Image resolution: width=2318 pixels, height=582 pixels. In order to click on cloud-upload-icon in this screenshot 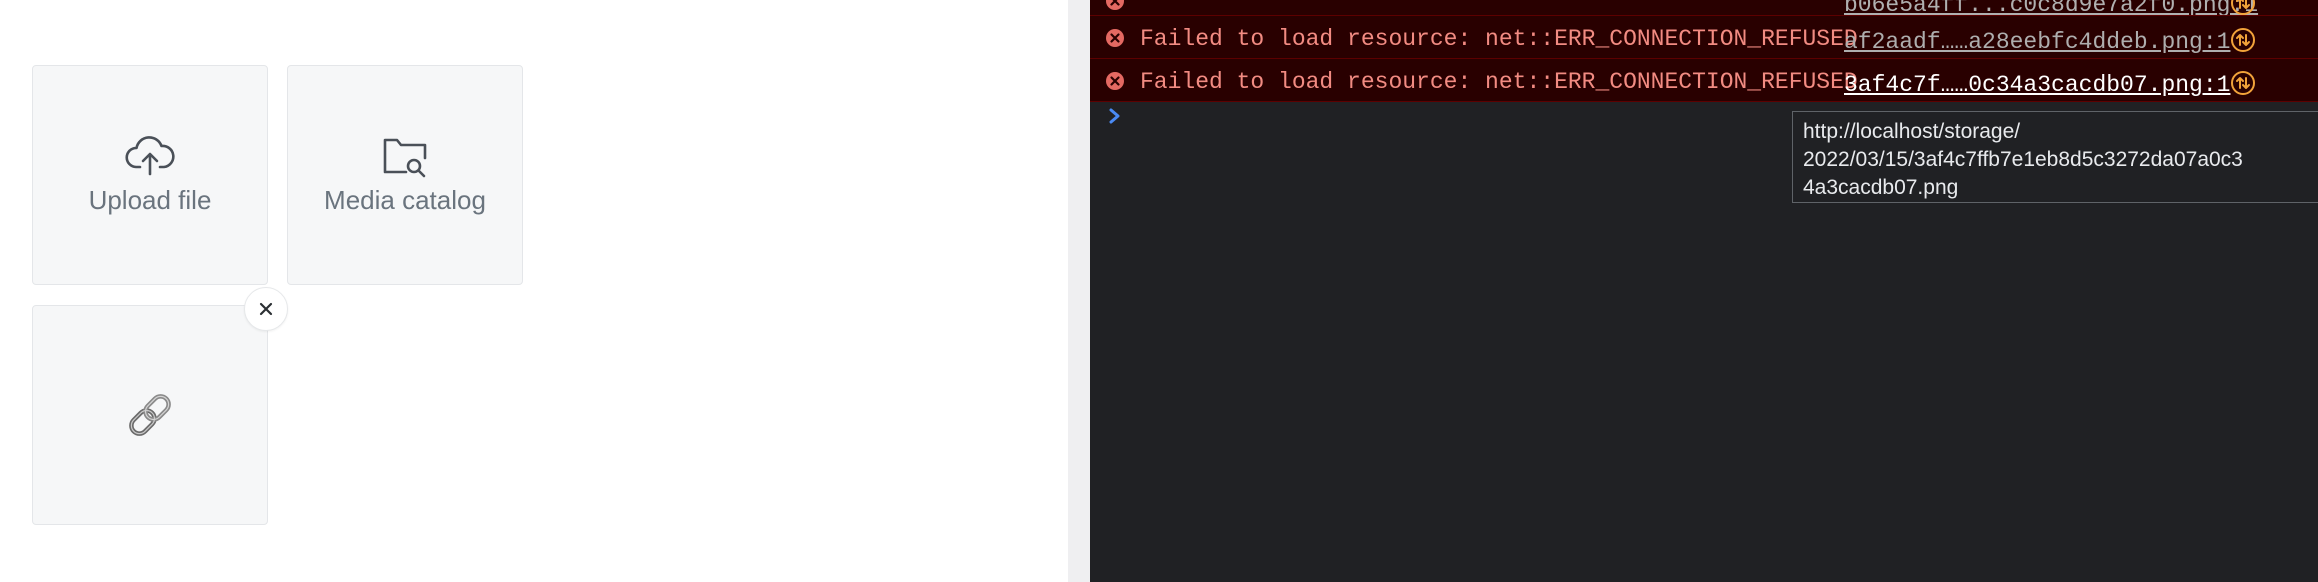, I will do `click(150, 156)`.